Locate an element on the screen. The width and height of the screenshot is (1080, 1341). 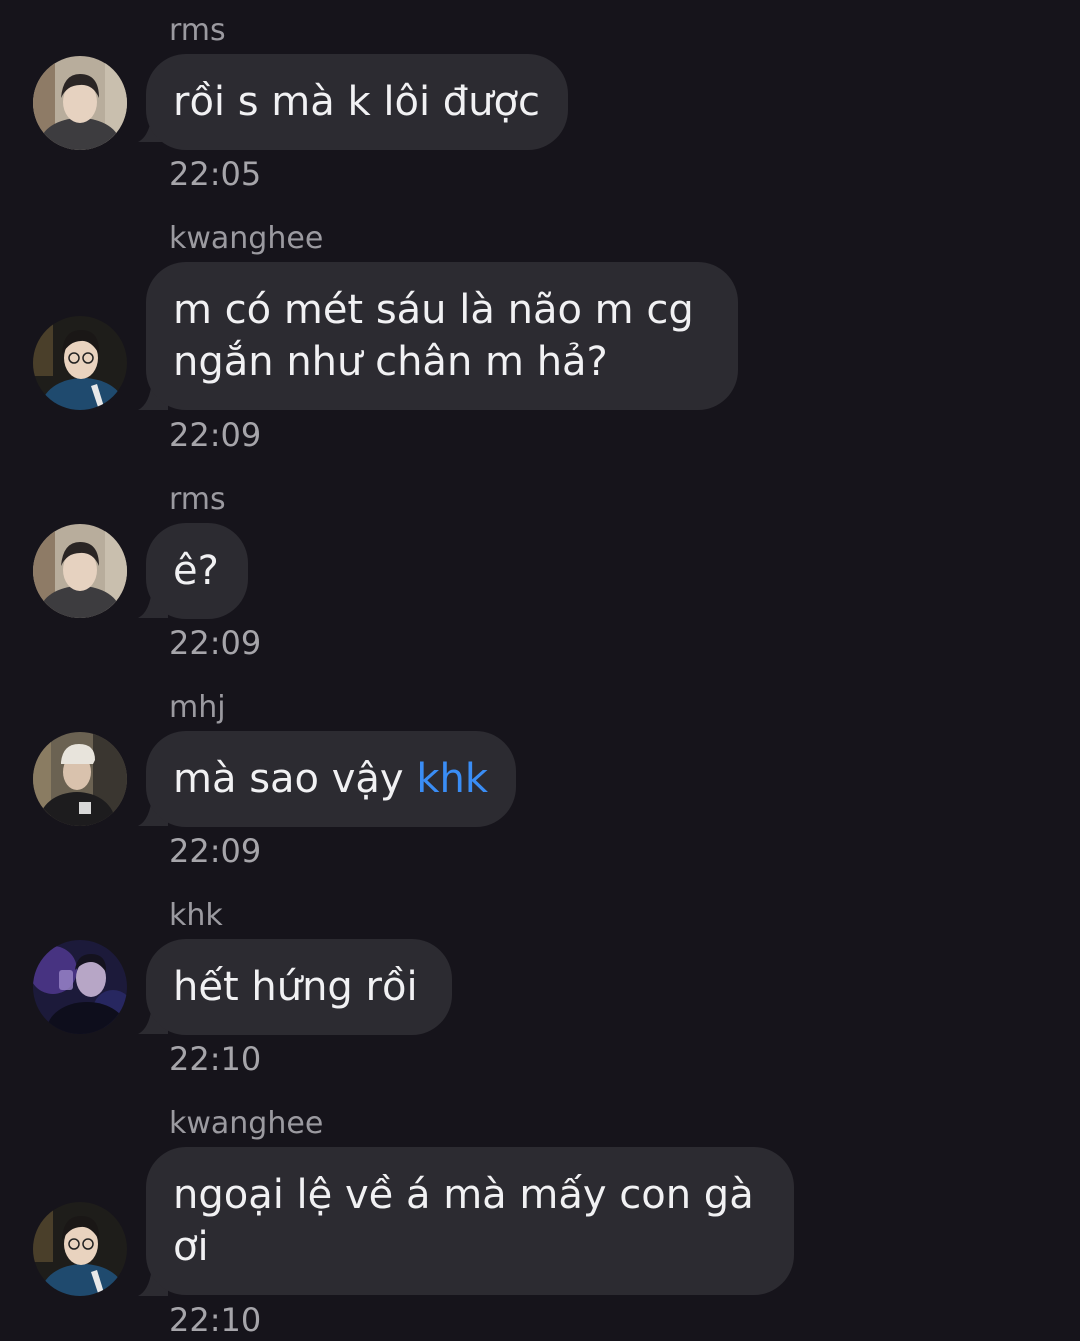
message-text-line: ơi is located at coordinates (191, 1247).